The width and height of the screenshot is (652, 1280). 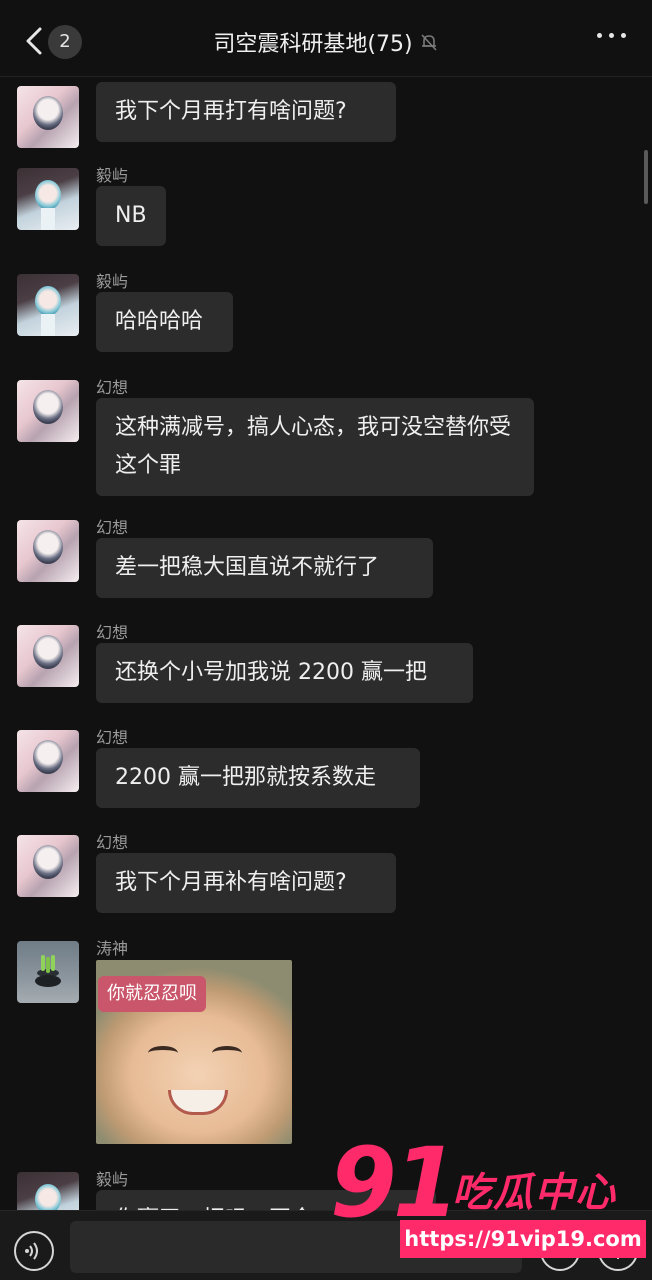 I want to click on watermark: 91 吃瓜中心 https://91vip19.com, so click(x=488, y=1193).